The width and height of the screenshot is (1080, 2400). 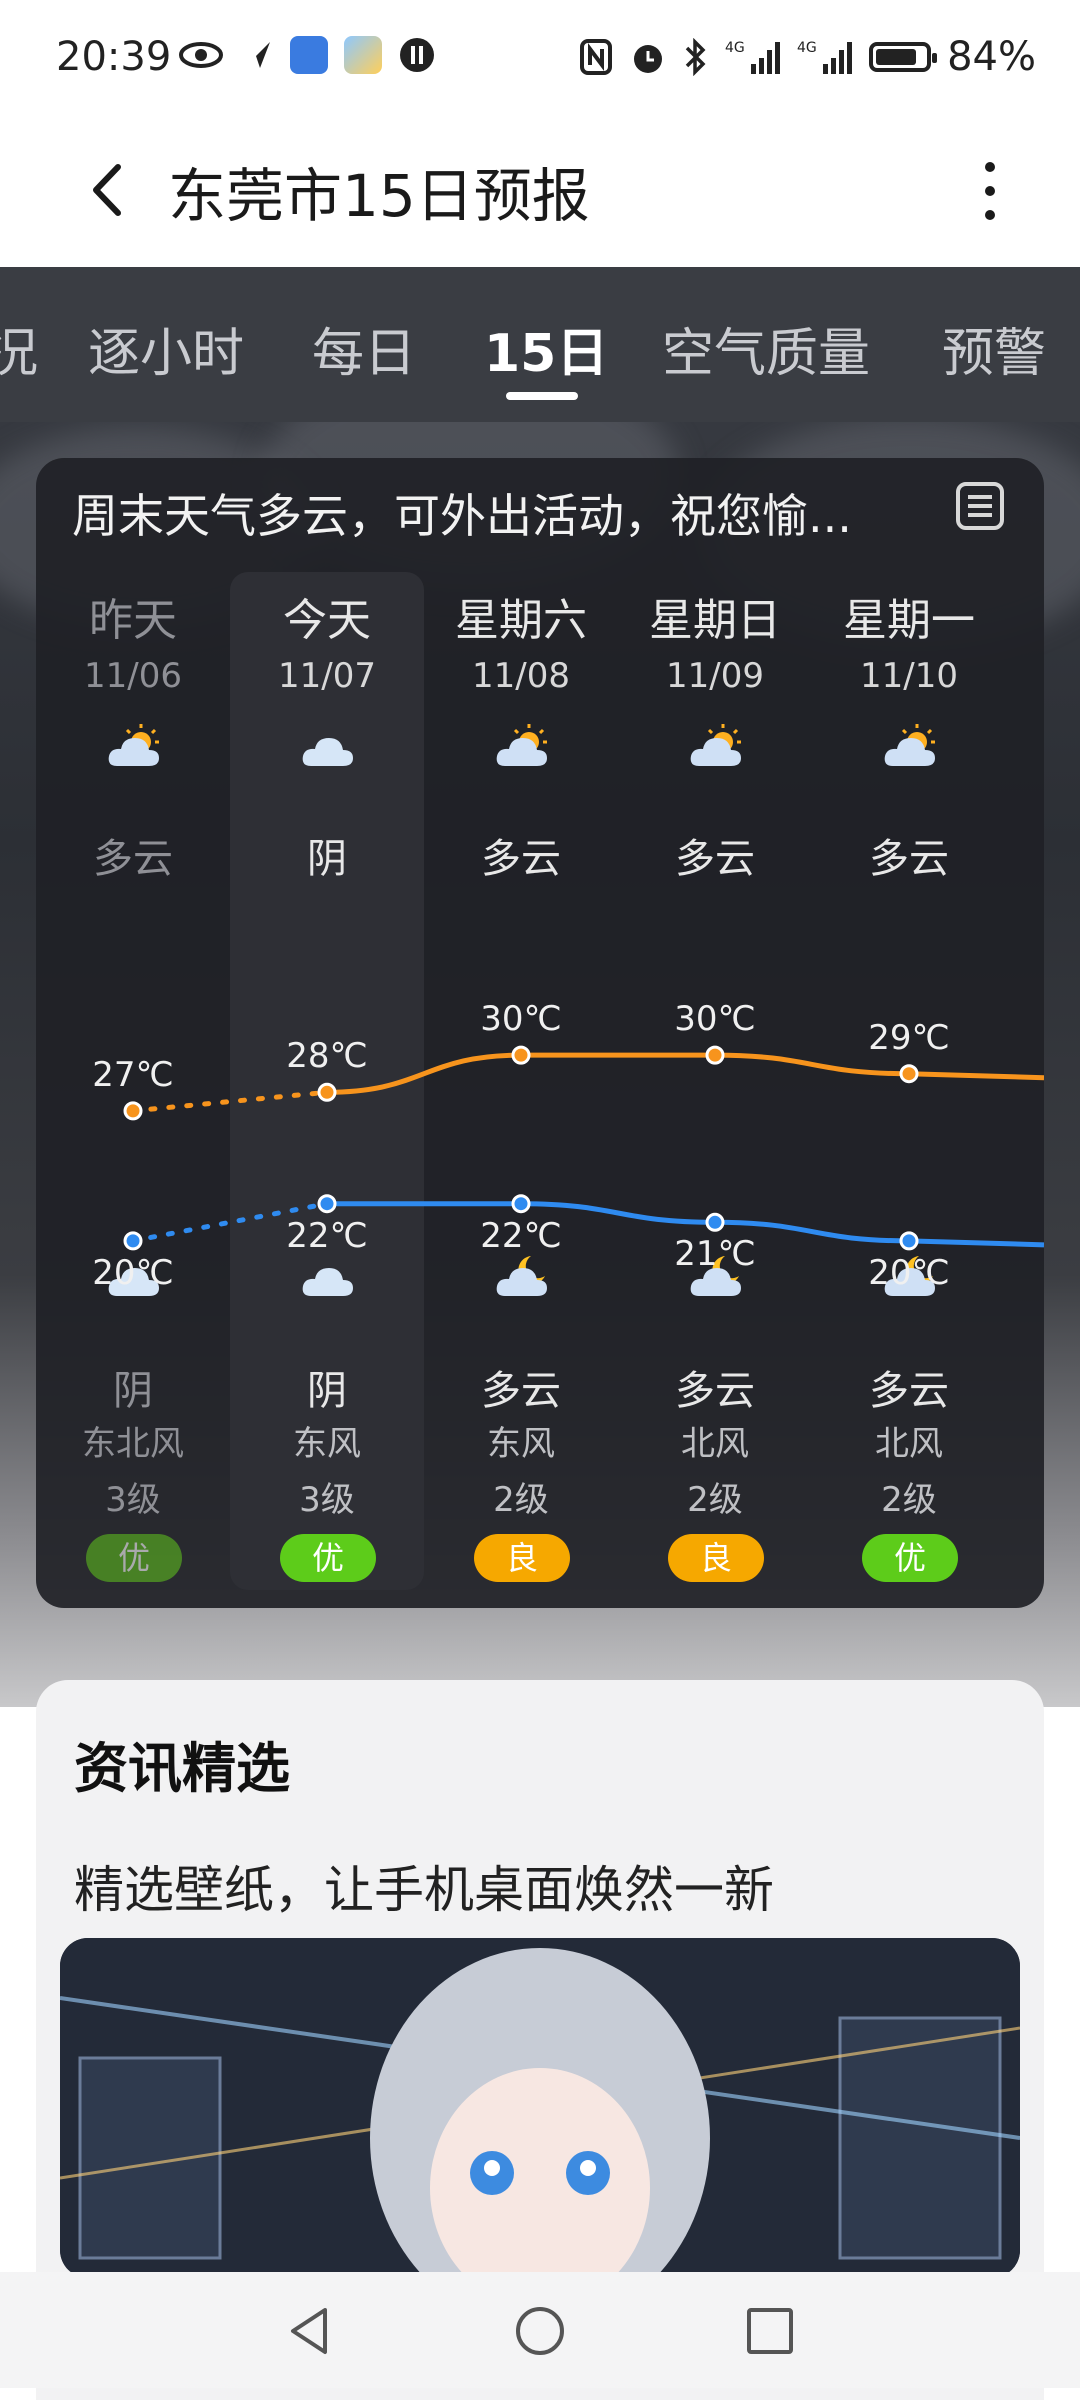 What do you see at coordinates (596, 57) in the screenshot?
I see `nfc-icon` at bounding box center [596, 57].